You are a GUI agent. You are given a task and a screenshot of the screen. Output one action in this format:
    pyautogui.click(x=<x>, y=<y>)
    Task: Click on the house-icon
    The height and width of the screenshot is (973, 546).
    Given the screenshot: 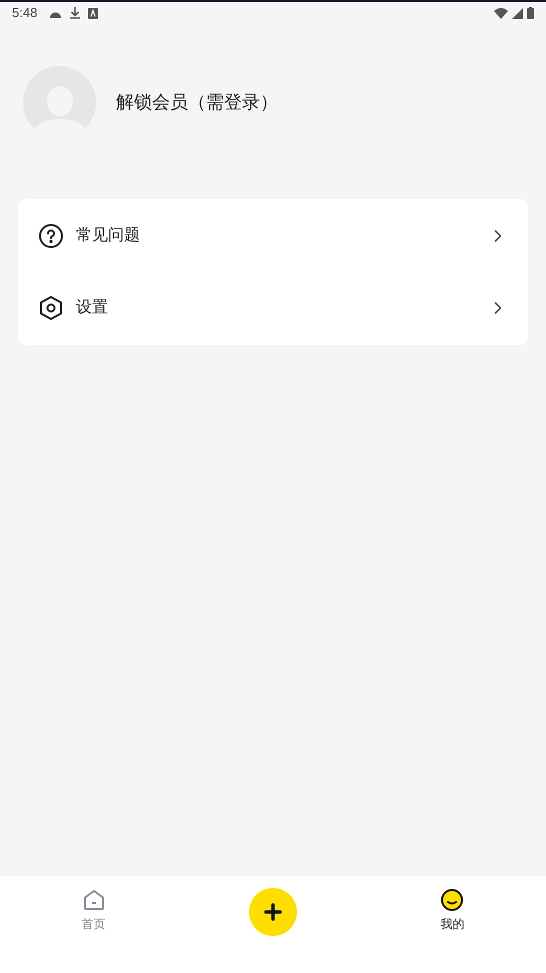 What is the action you would take?
    pyautogui.click(x=94, y=900)
    